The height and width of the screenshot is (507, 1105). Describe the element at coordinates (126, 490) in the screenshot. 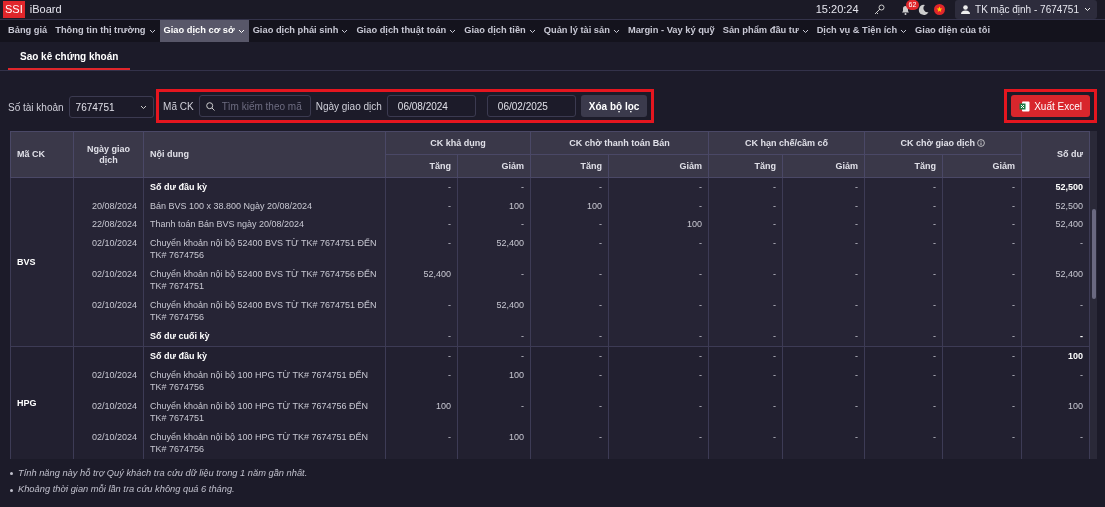

I see `note-text: Khoảng thời gian mỗi lần tra cứu không quá 6 tháng.` at that location.